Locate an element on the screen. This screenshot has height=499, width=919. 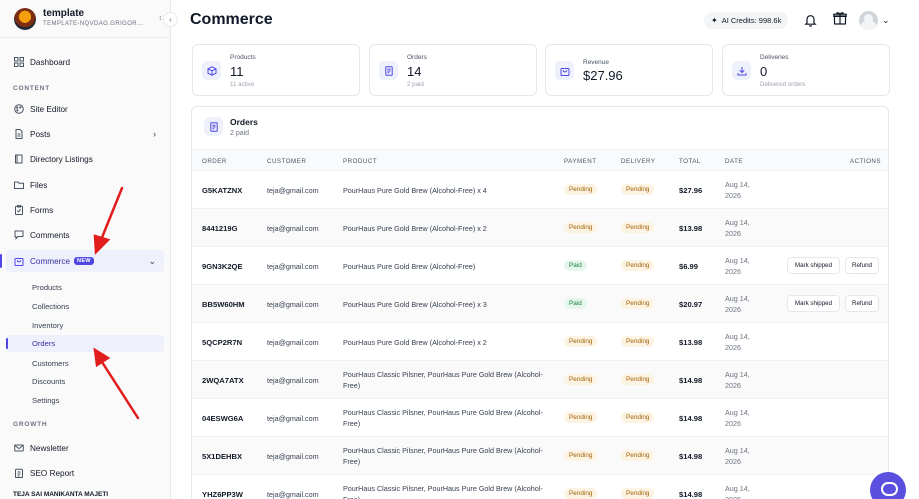
ai-credits-badge: ✦ AI Credits: 998.6k is located at coordinates (746, 20).